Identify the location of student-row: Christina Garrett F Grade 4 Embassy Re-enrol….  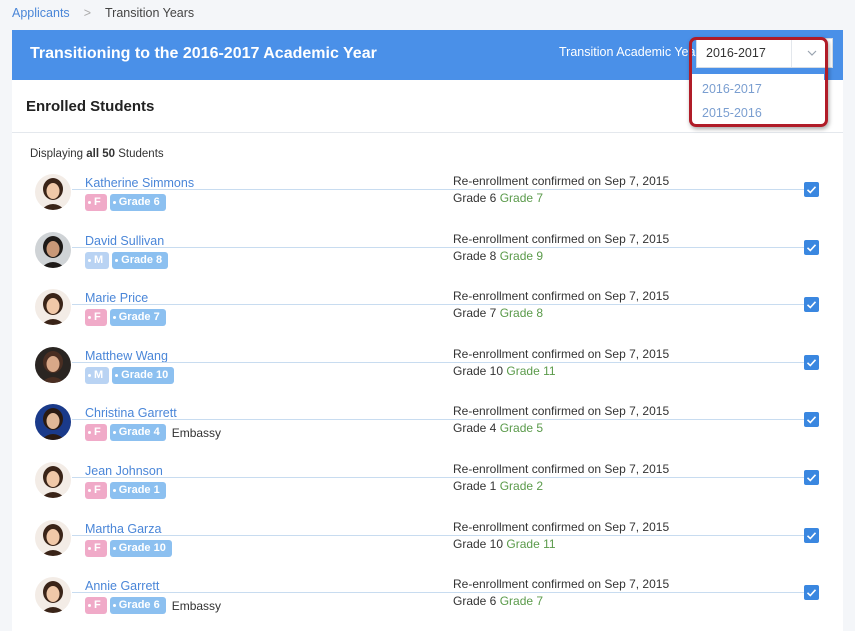
(427, 433).